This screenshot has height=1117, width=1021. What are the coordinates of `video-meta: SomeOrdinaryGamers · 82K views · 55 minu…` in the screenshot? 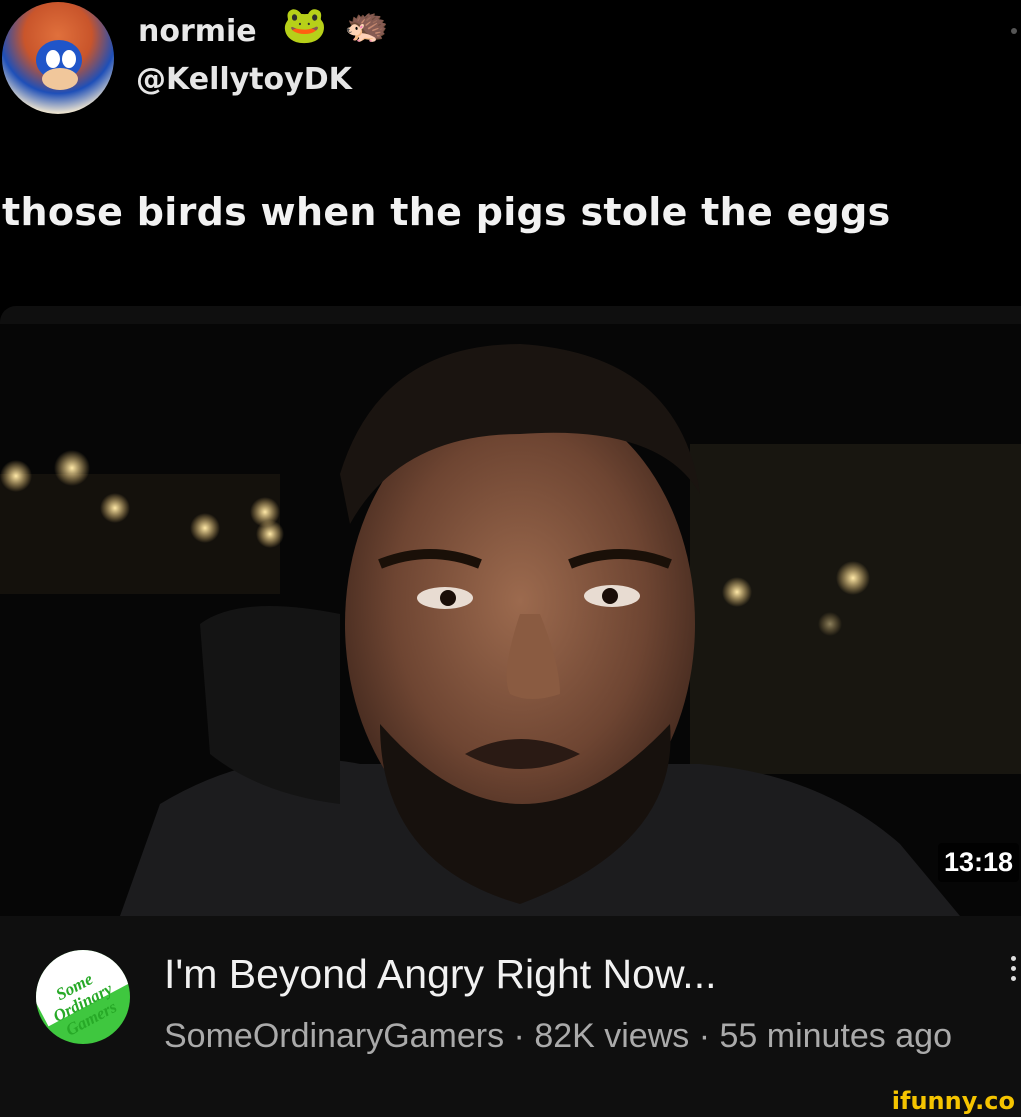 It's located at (558, 1036).